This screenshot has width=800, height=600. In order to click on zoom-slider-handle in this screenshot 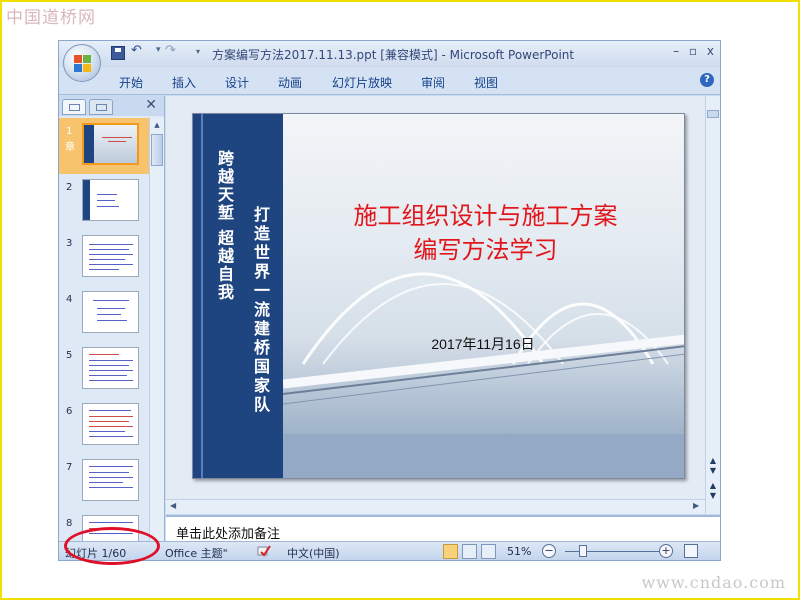, I will do `click(583, 551)`.